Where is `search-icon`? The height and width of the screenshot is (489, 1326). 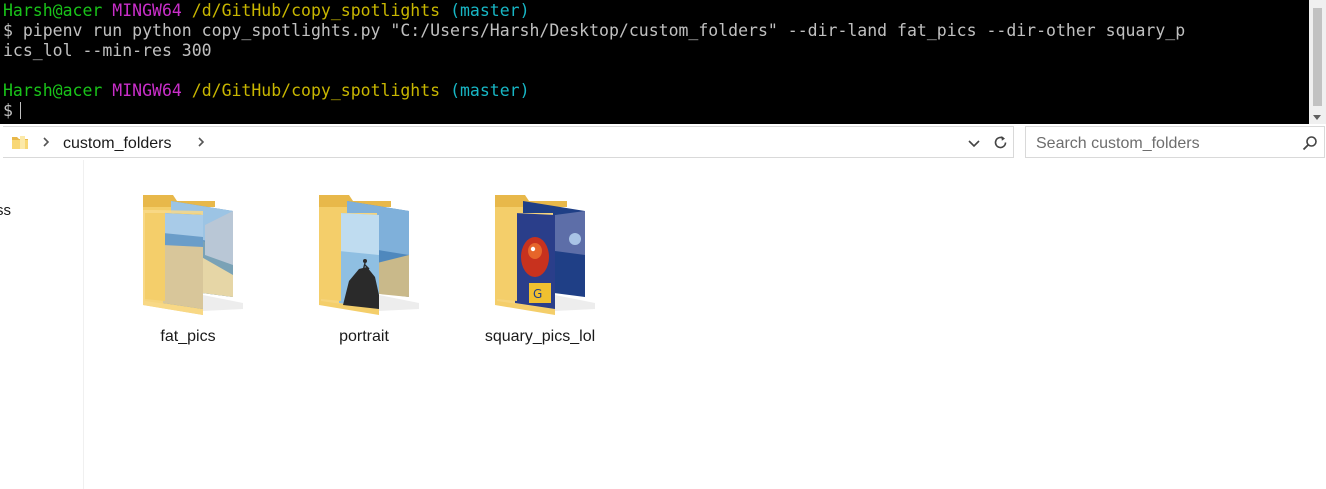 search-icon is located at coordinates (1310, 143).